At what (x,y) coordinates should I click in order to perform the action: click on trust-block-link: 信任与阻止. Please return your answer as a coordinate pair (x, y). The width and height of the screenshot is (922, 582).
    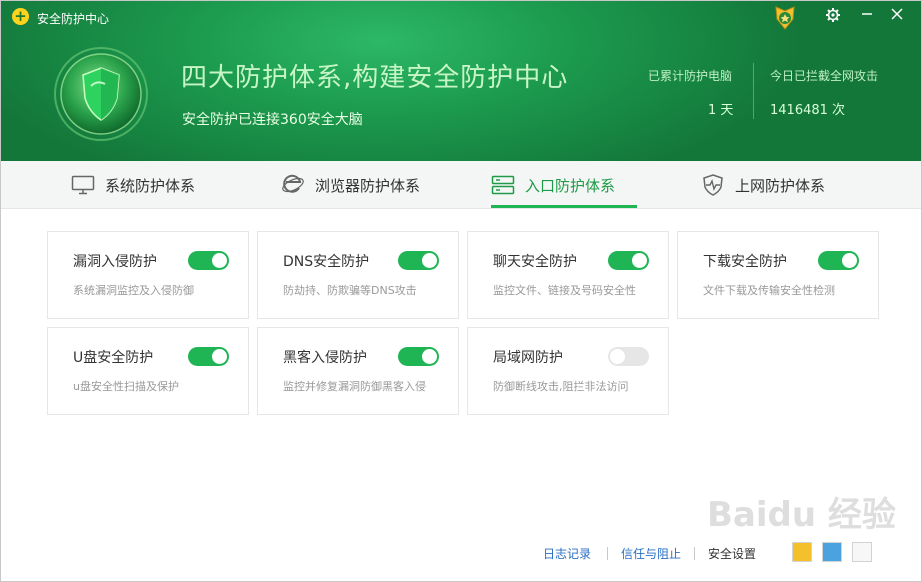
    Looking at the image, I should click on (651, 553).